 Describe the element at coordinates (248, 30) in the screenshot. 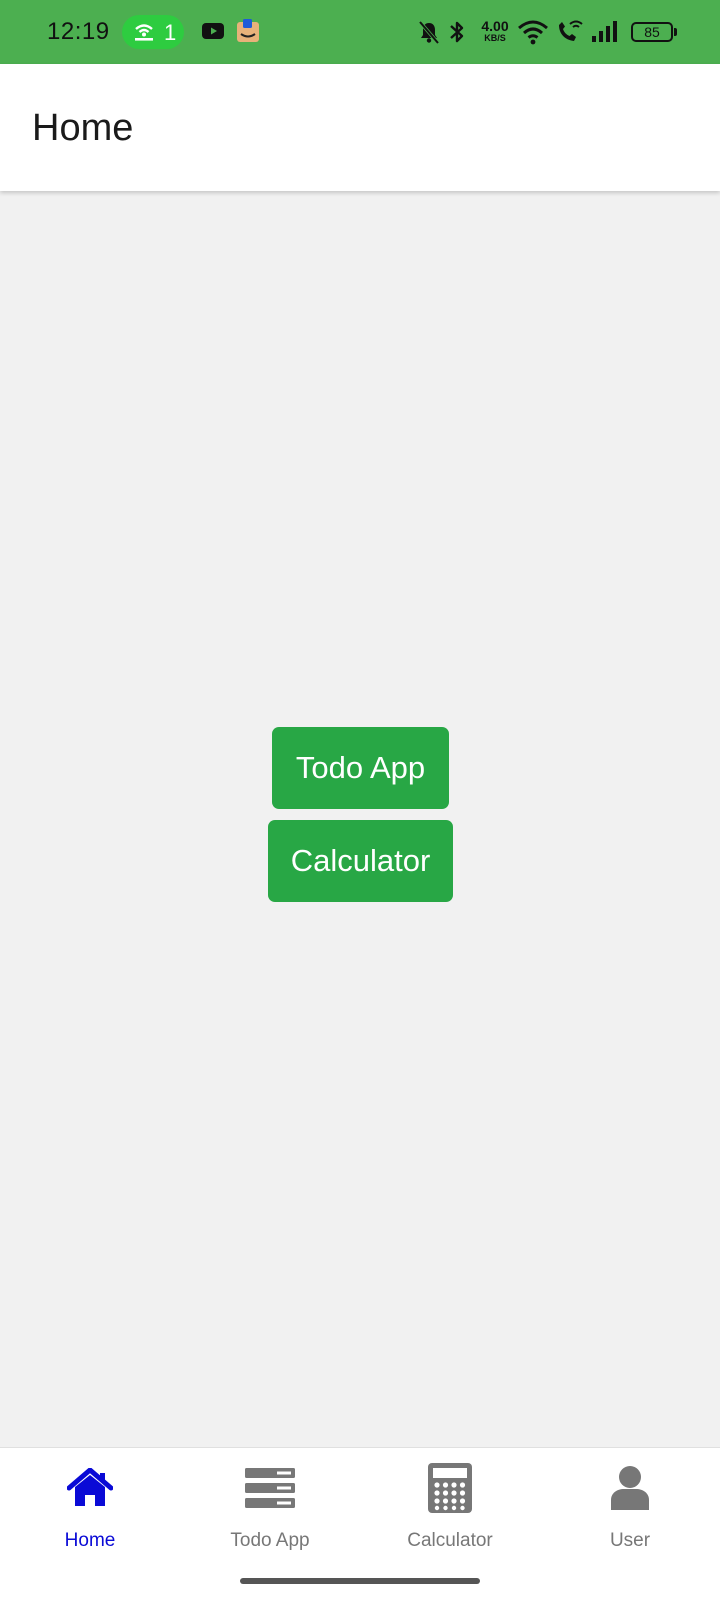

I see `amazon-icon` at that location.